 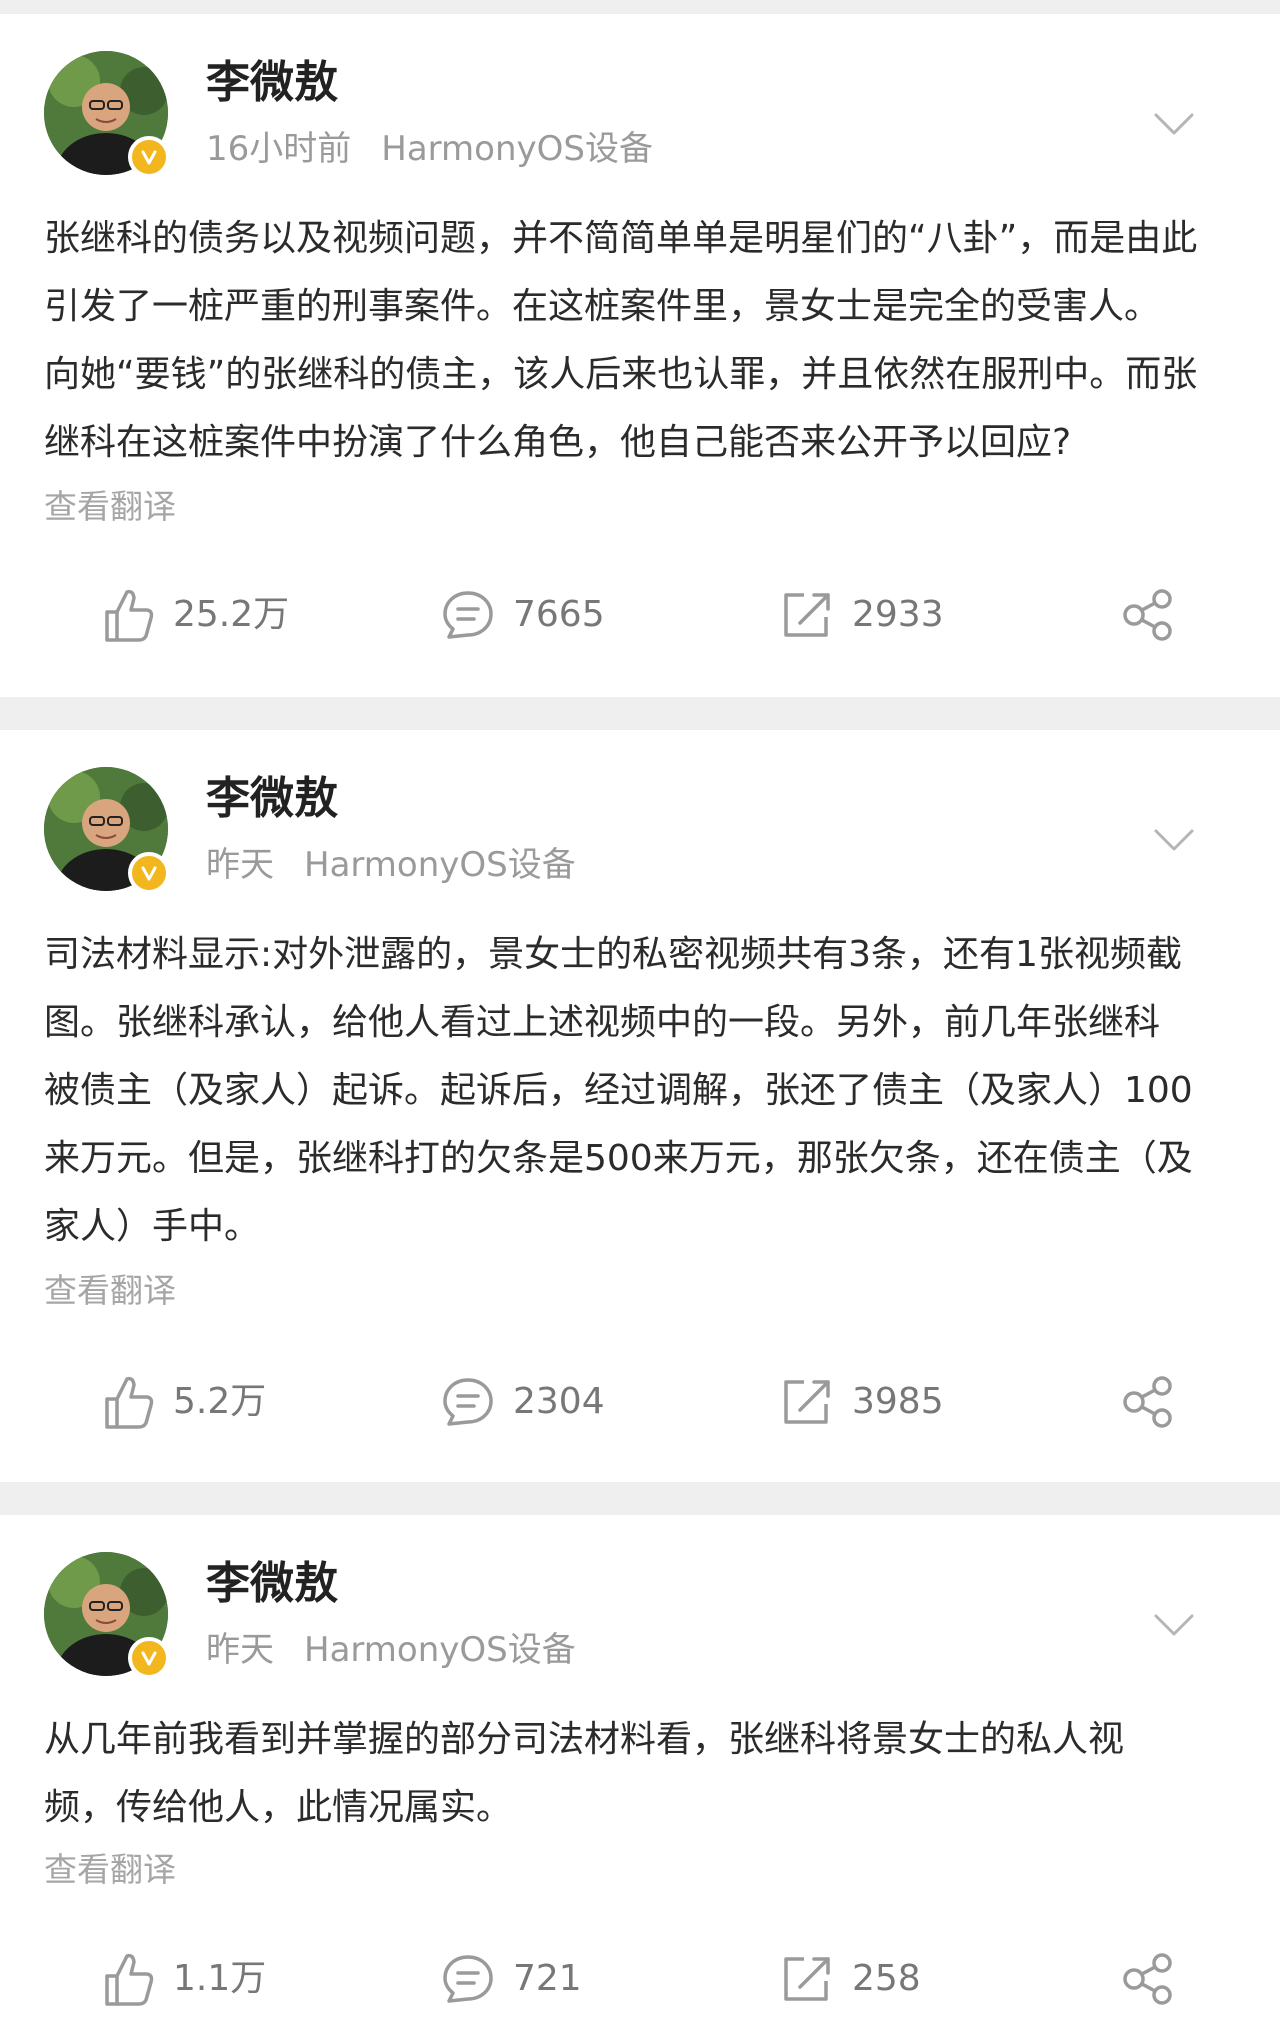 I want to click on post-meta: 16小时前 HarmonyOS设备, so click(x=429, y=149).